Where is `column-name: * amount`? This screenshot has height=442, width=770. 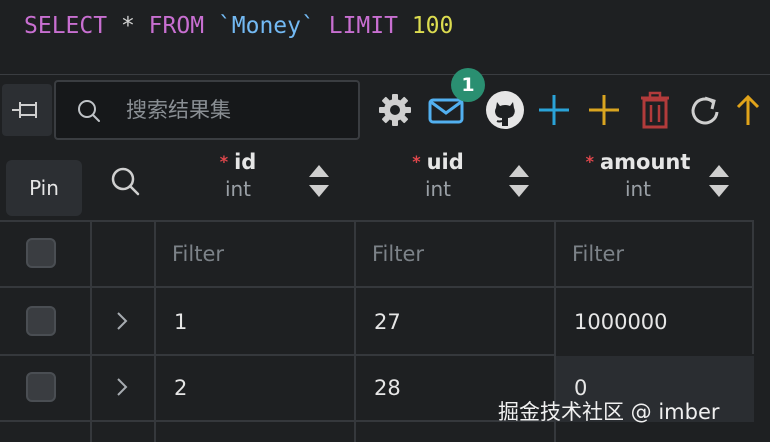
column-name: * amount is located at coordinates (638, 162).